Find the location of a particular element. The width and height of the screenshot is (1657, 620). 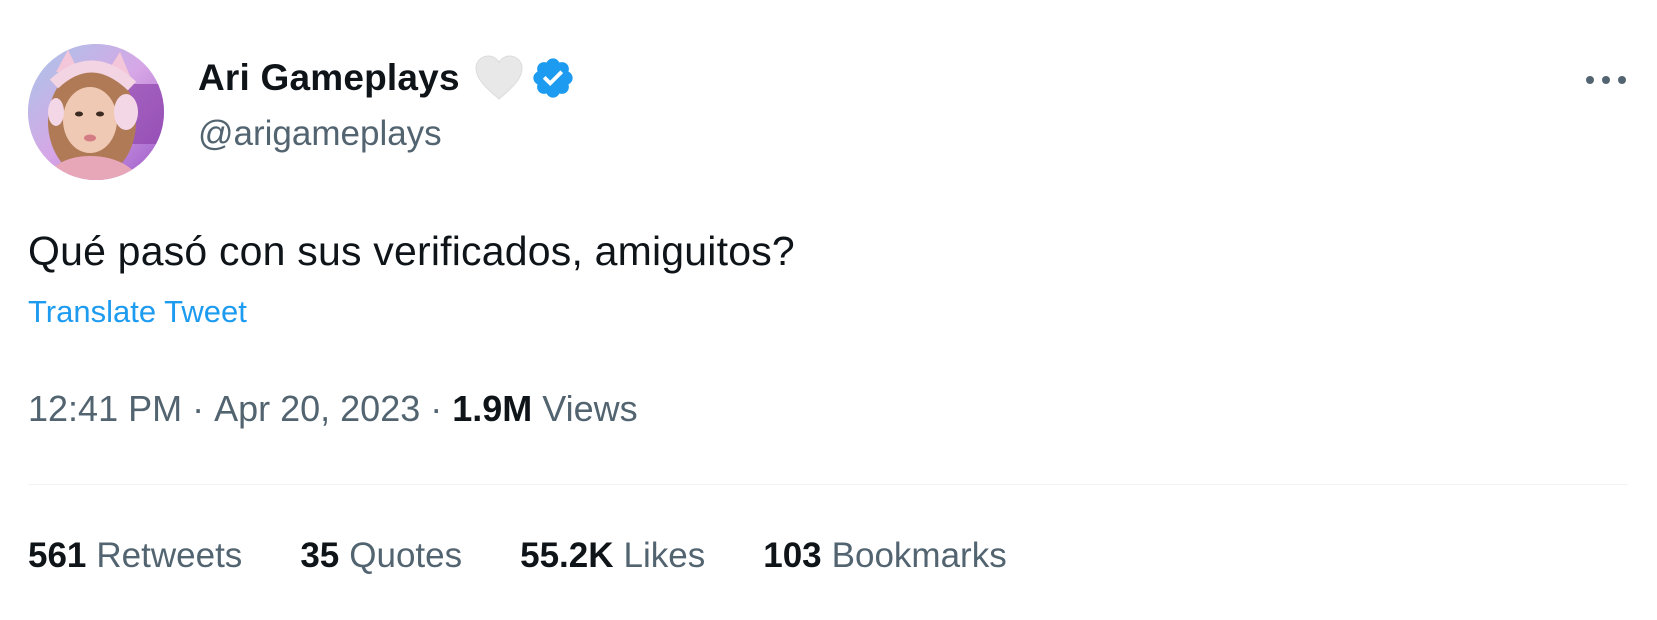

bookmarks-label: Bookmarks is located at coordinates (919, 555).